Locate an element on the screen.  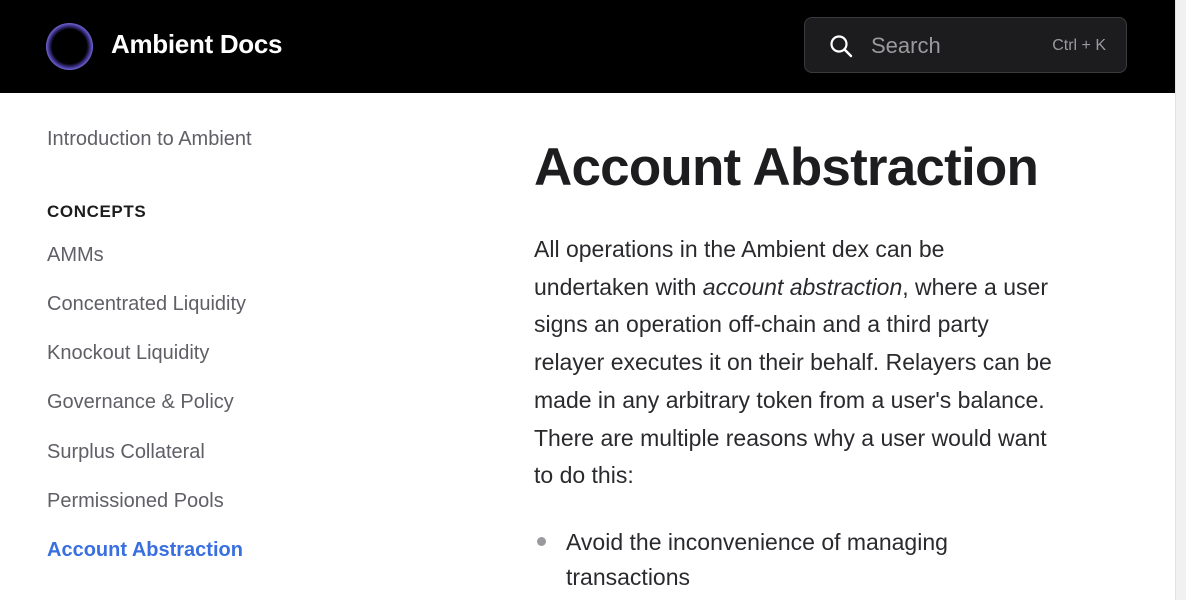
site-title: Ambient Docs is located at coordinates (197, 44).